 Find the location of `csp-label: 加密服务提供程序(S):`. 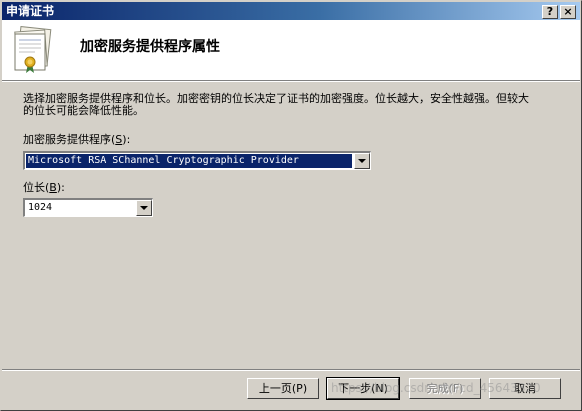

csp-label: 加密服务提供程序(S): is located at coordinates (76, 139).